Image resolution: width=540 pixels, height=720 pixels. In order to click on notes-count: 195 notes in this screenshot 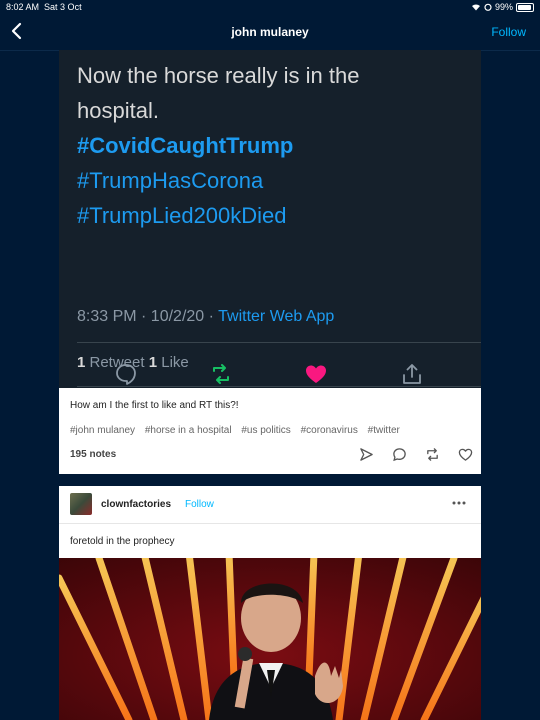, I will do `click(93, 454)`.